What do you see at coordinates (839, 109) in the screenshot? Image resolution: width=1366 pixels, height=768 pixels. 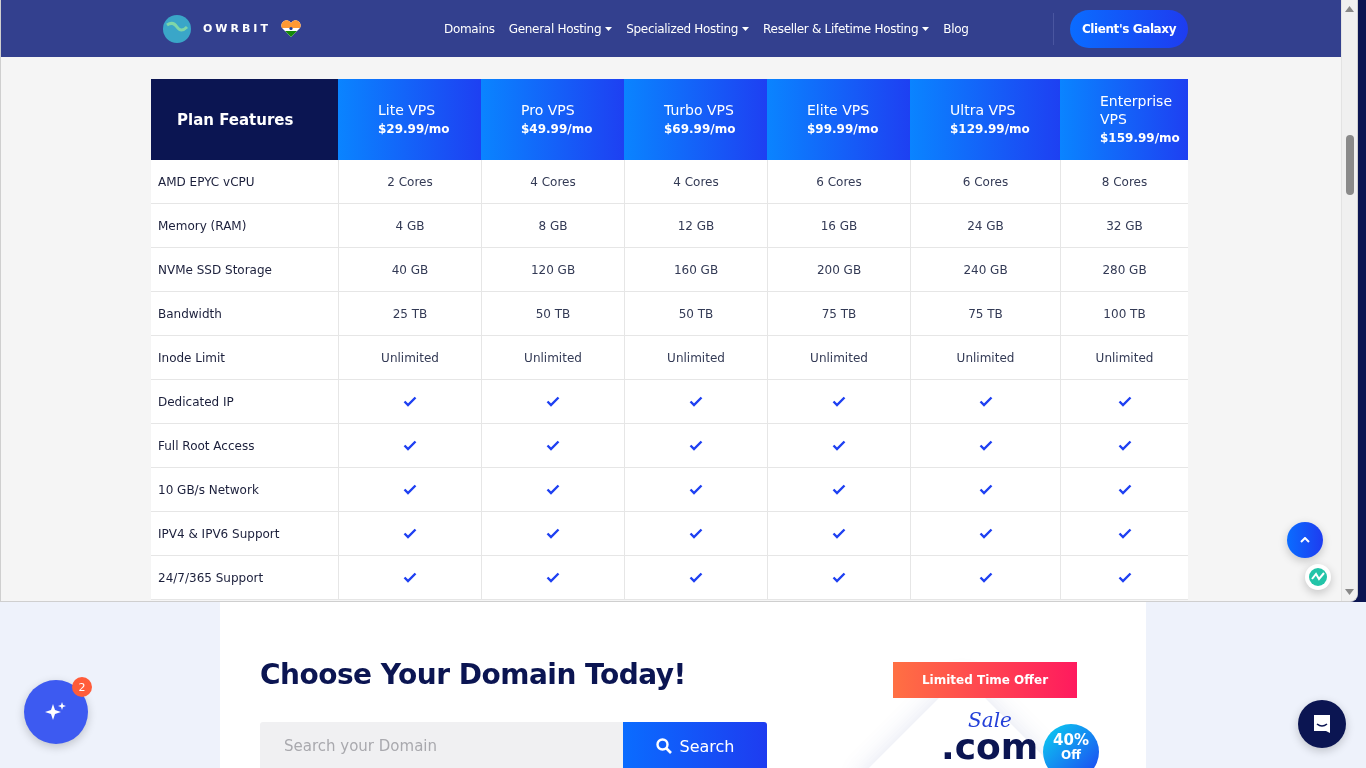 I see `plan-name: Elite VPS` at bounding box center [839, 109].